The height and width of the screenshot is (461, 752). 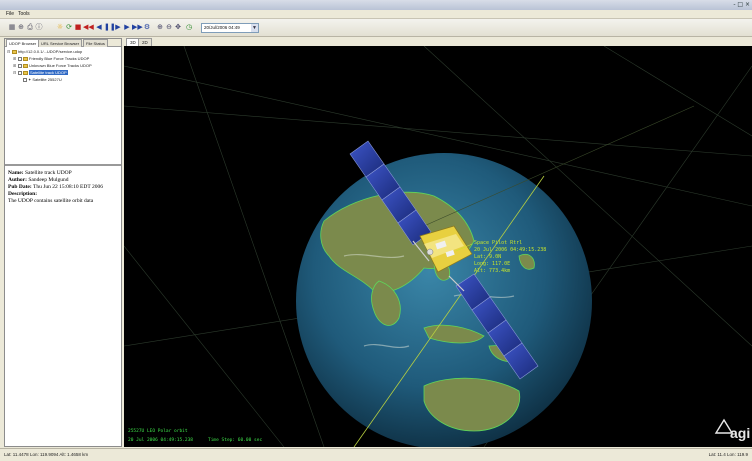 What do you see at coordinates (487, 257) in the screenshot?
I see `hud-lat: Lat: 9.0N` at bounding box center [487, 257].